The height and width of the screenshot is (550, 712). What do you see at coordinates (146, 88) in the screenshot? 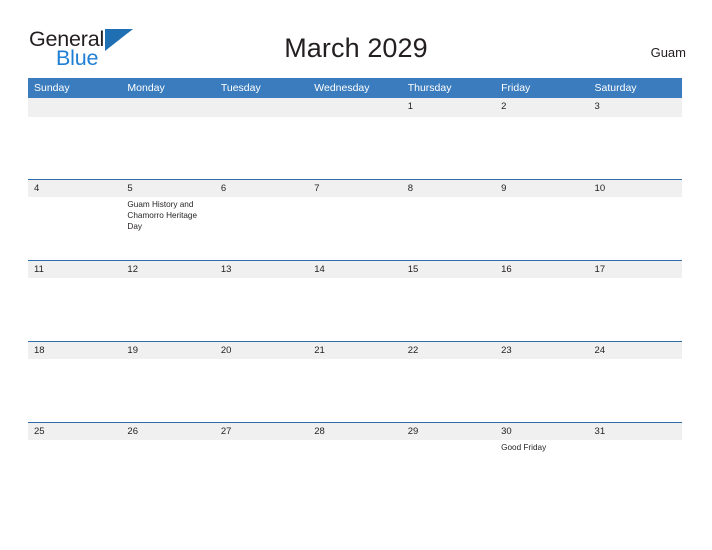
I see `weekday-header-monday: Monday` at bounding box center [146, 88].